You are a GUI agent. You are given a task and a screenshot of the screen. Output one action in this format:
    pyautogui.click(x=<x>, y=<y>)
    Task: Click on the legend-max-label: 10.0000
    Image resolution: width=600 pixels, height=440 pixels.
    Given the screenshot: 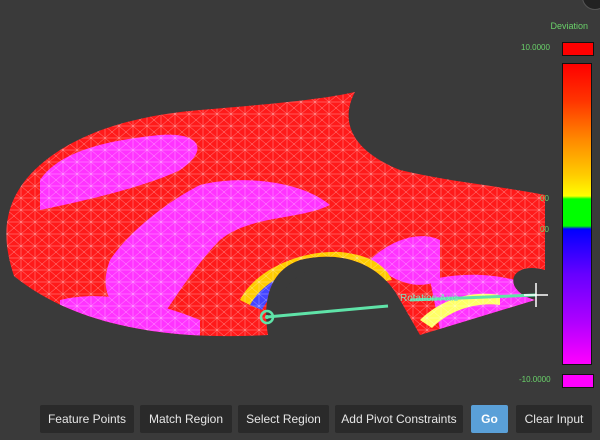 What is the action you would take?
    pyautogui.click(x=535, y=47)
    